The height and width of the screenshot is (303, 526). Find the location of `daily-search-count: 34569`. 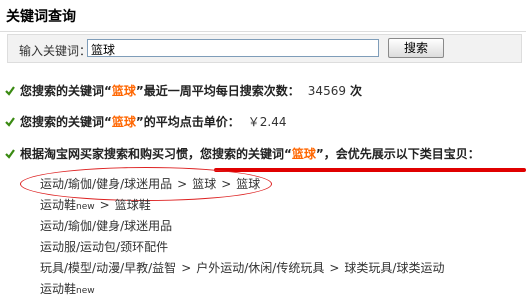

daily-search-count: 34569 is located at coordinates (326, 91).